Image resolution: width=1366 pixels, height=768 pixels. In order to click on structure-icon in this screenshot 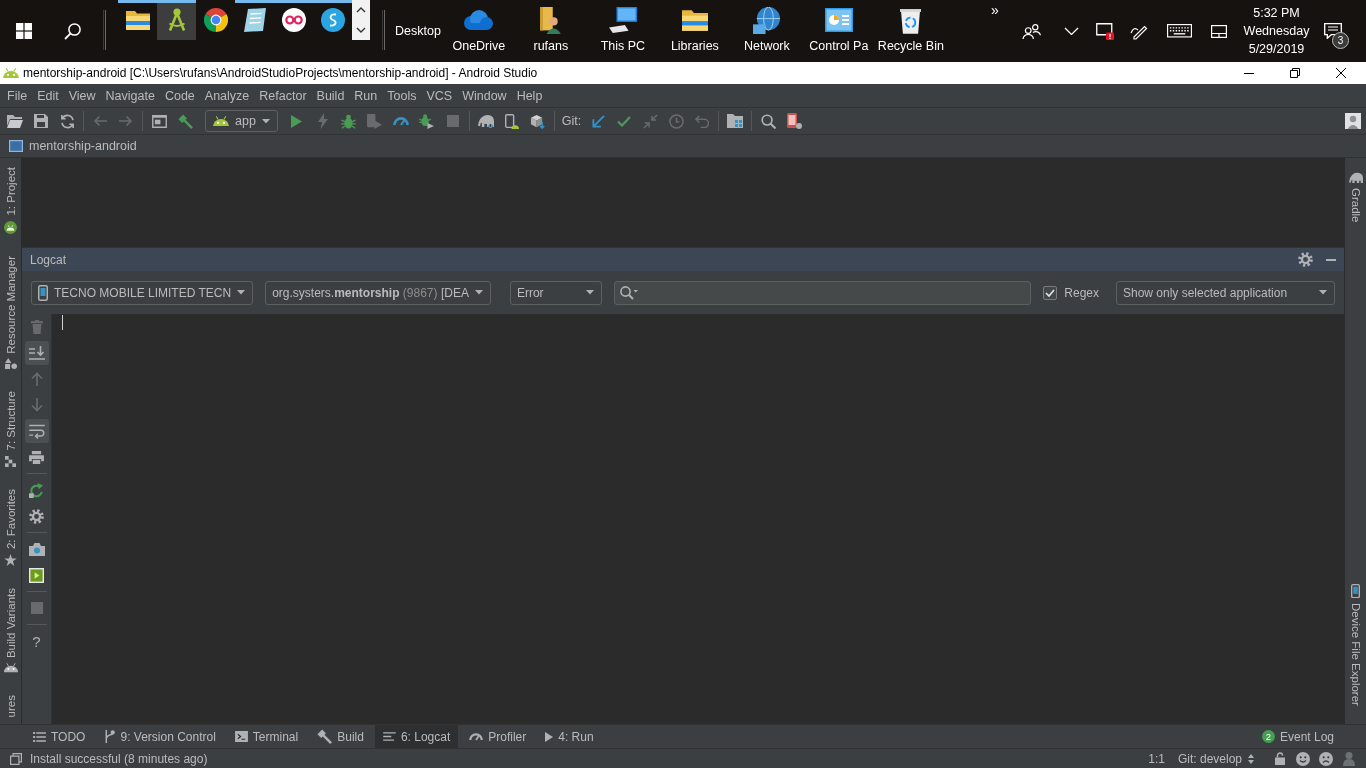, I will do `click(10, 461)`.